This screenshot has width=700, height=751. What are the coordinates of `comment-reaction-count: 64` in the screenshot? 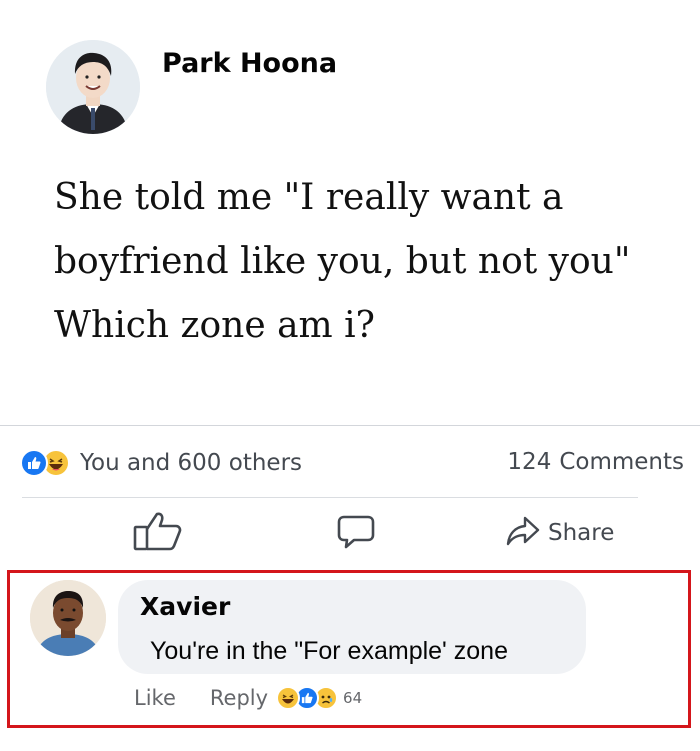 It's located at (353, 698).